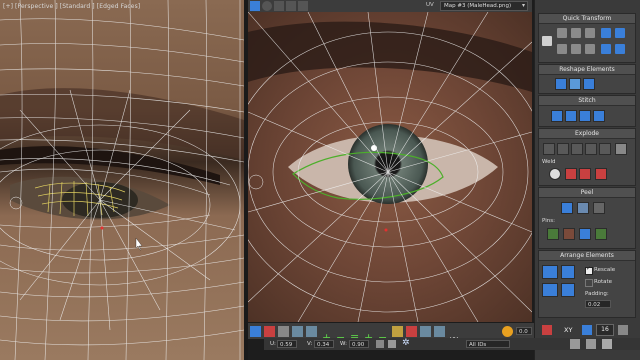  I want to click on loop-icon: ≡, so click(355, 334).